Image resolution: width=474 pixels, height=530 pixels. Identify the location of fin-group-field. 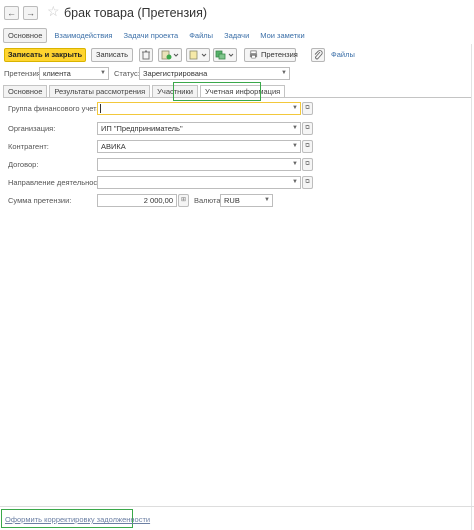
(199, 108).